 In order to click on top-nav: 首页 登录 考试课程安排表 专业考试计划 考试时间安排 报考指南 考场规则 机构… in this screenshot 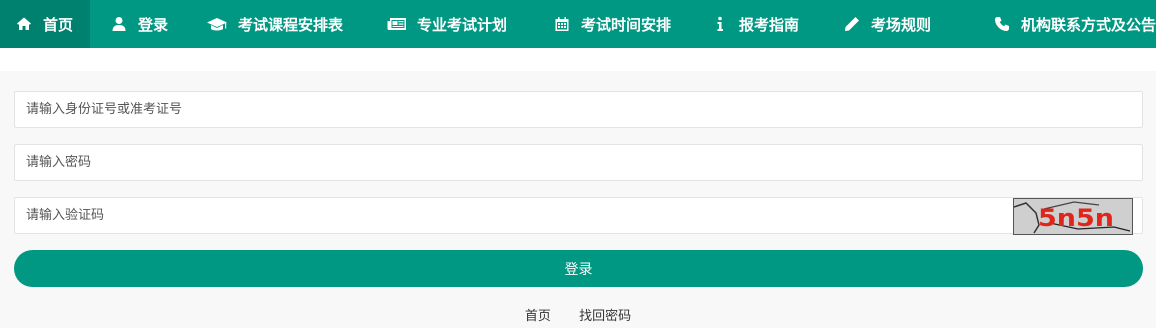, I will do `click(578, 24)`.